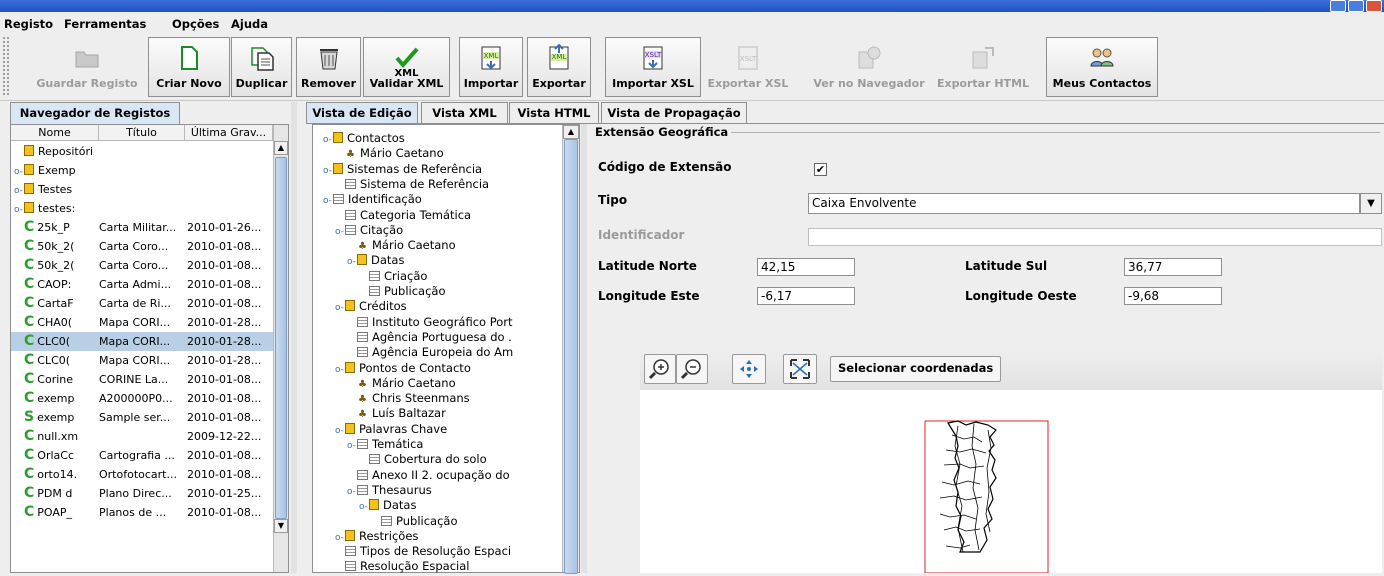  I want to click on ver-no-navegador-button: Ver no Navegador, so click(869, 67).